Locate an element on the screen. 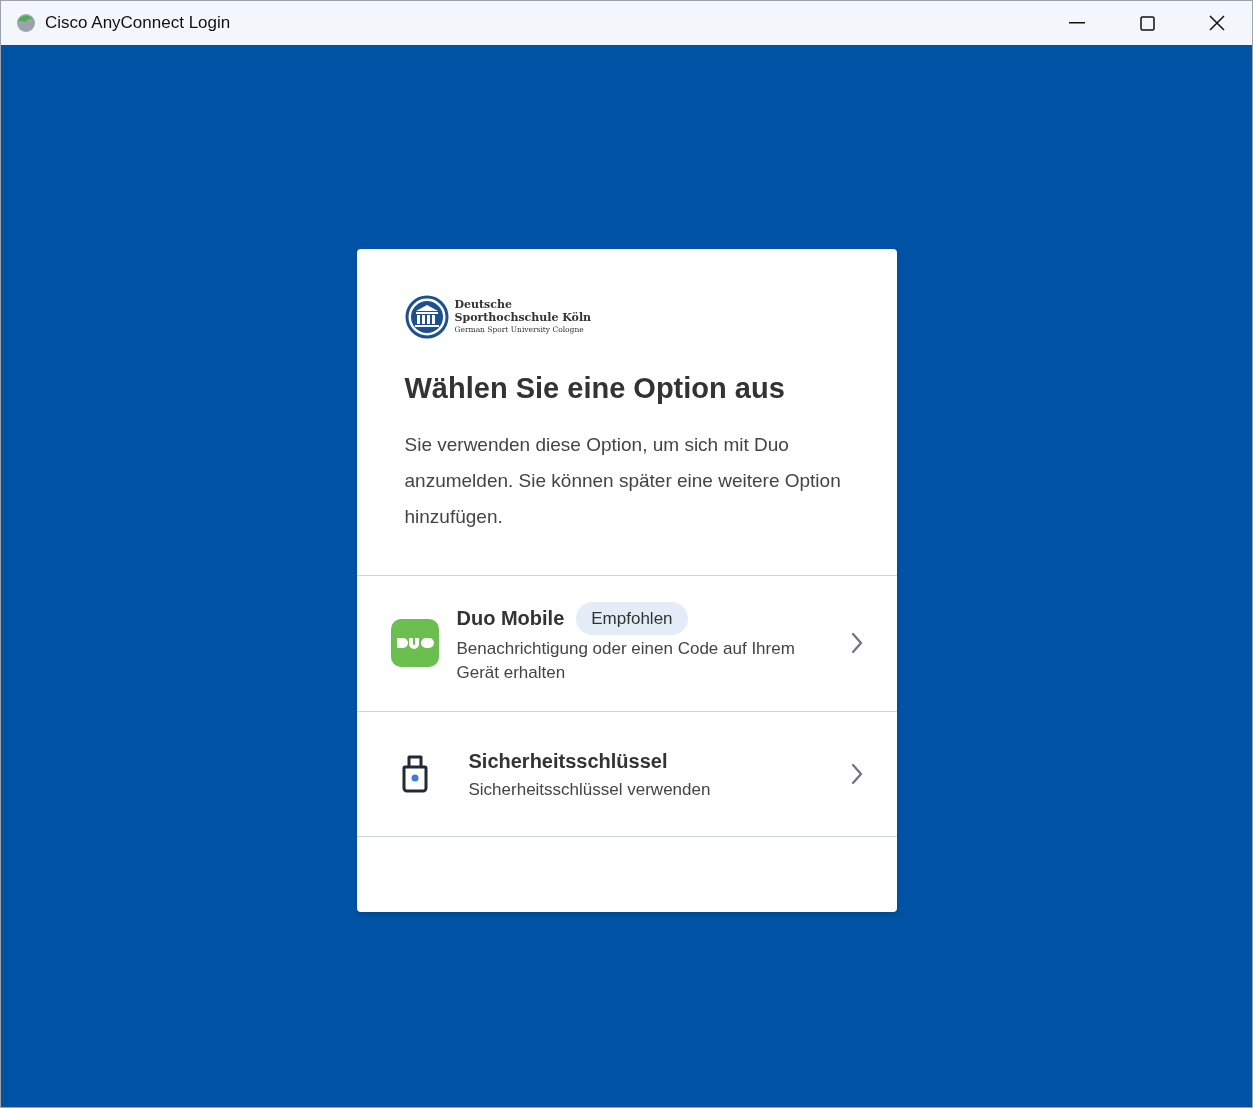 The image size is (1253, 1108). option-description: Sicherheitsschlüssel verwenden is located at coordinates (590, 790).